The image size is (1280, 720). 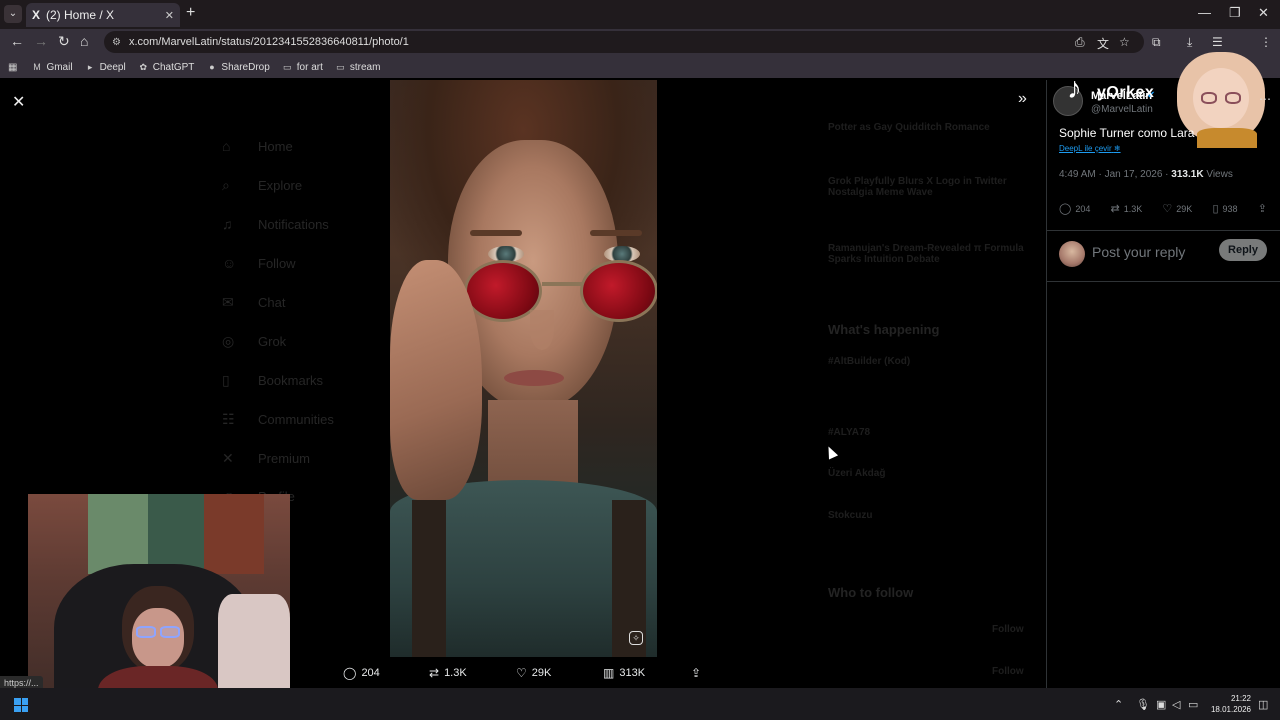 What do you see at coordinates (909, 127) in the screenshot?
I see `bg-news-item: Potter as Gay Quidditch Romance` at bounding box center [909, 127].